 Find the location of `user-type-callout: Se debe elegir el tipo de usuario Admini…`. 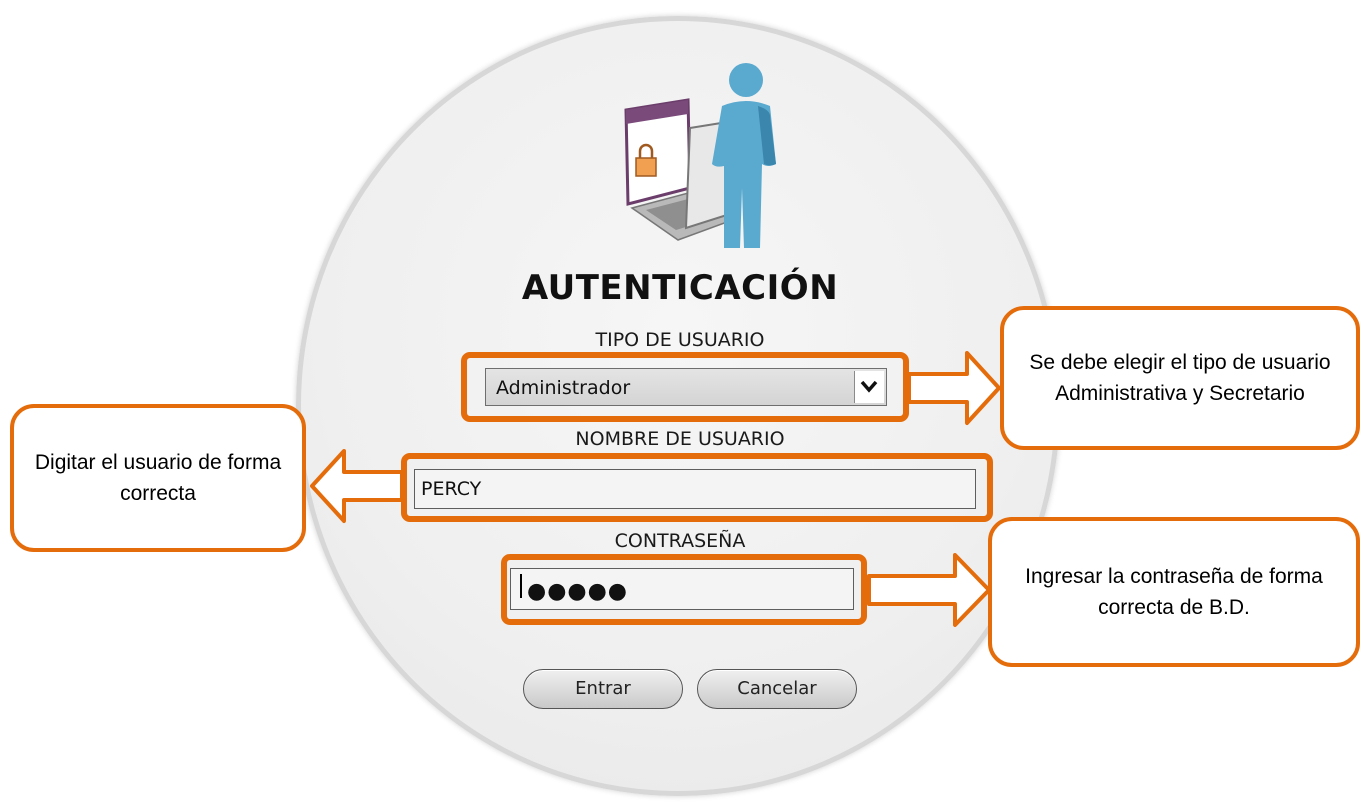

user-type-callout: Se debe elegir el tipo de usuario Admini… is located at coordinates (1180, 378).